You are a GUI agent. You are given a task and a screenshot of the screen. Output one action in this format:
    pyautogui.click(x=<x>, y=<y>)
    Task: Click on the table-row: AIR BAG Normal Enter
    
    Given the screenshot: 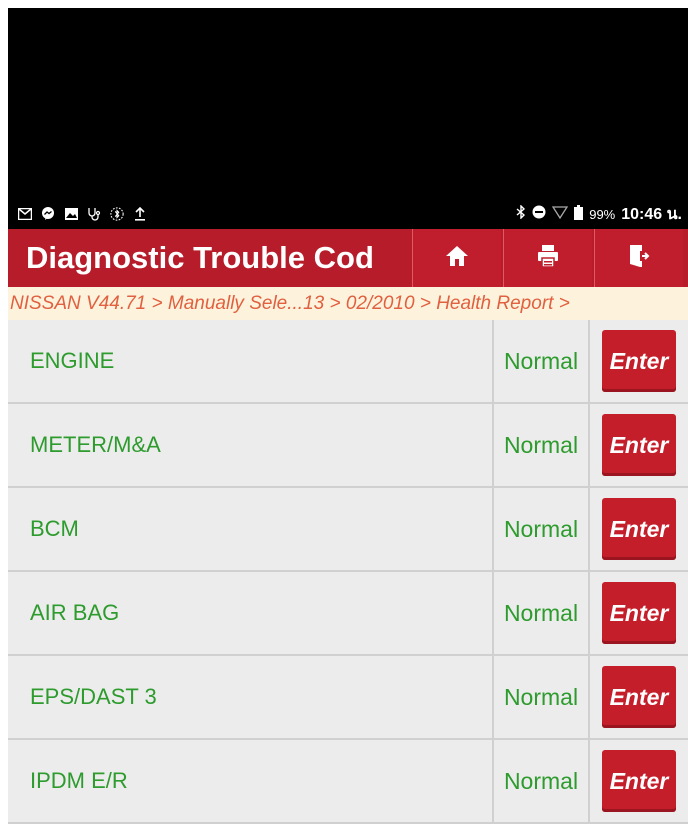 What is the action you would take?
    pyautogui.click(x=348, y=614)
    